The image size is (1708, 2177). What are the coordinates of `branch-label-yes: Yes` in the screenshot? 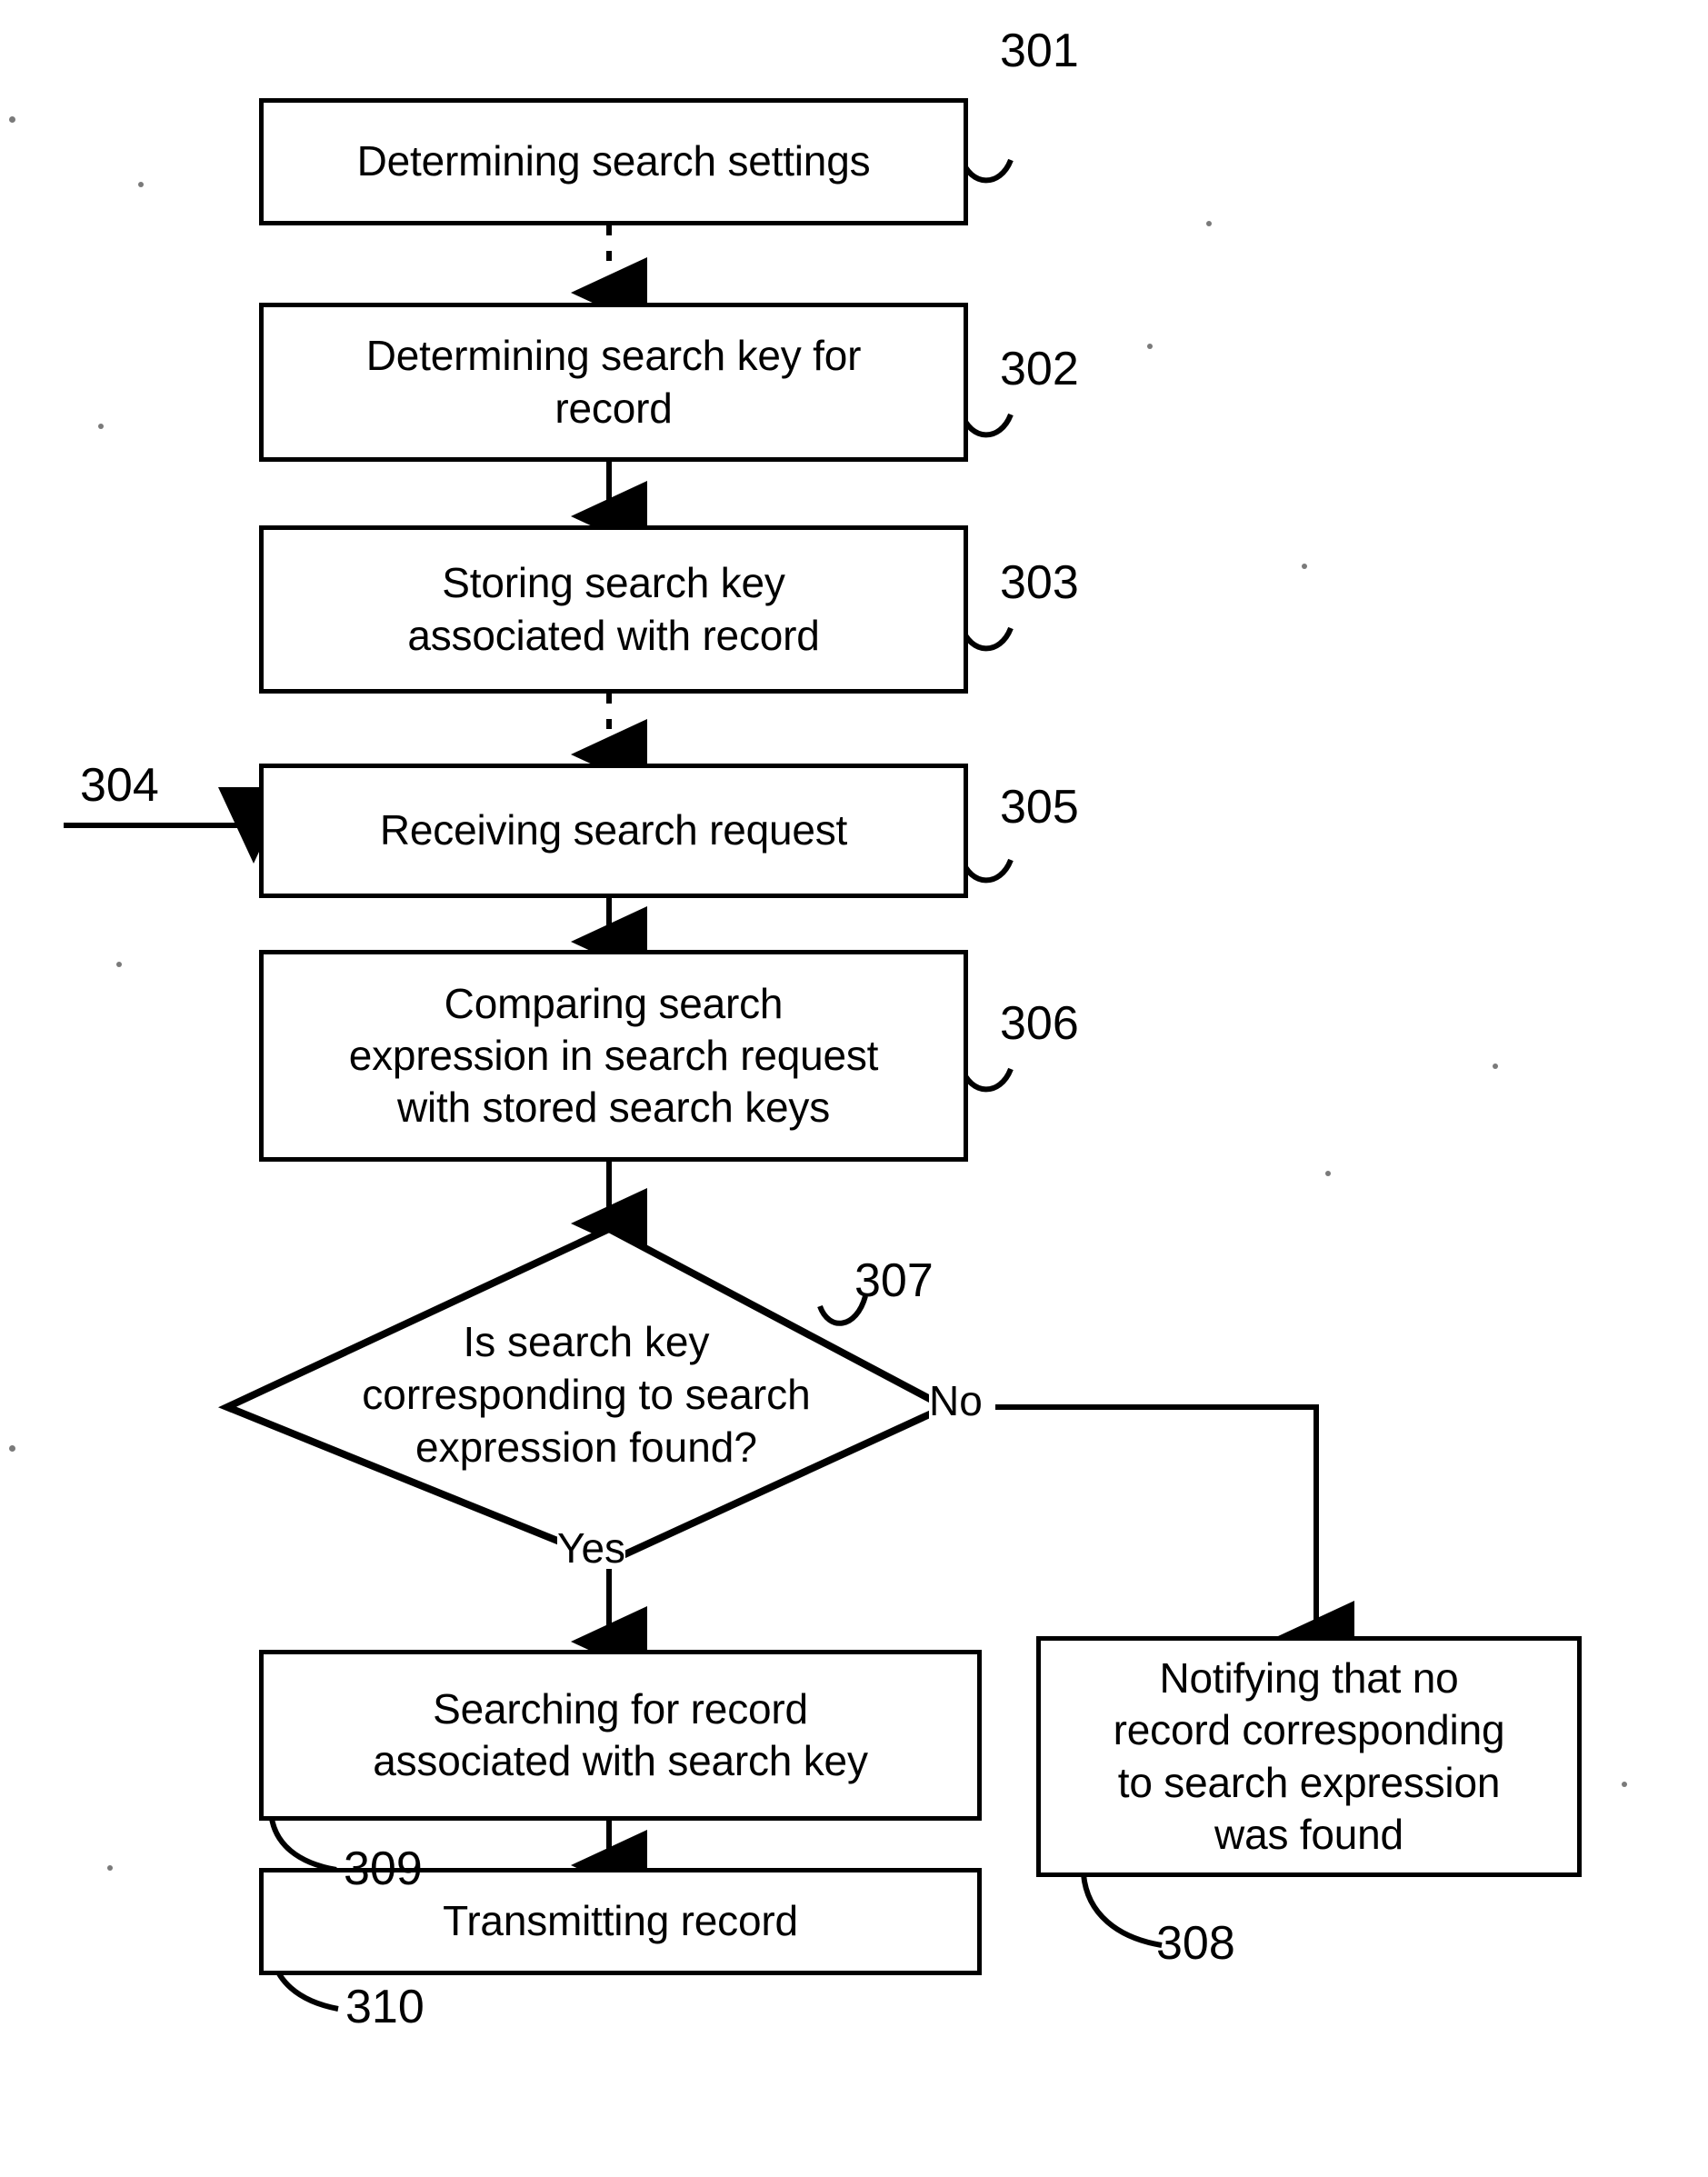 It's located at (591, 1548).